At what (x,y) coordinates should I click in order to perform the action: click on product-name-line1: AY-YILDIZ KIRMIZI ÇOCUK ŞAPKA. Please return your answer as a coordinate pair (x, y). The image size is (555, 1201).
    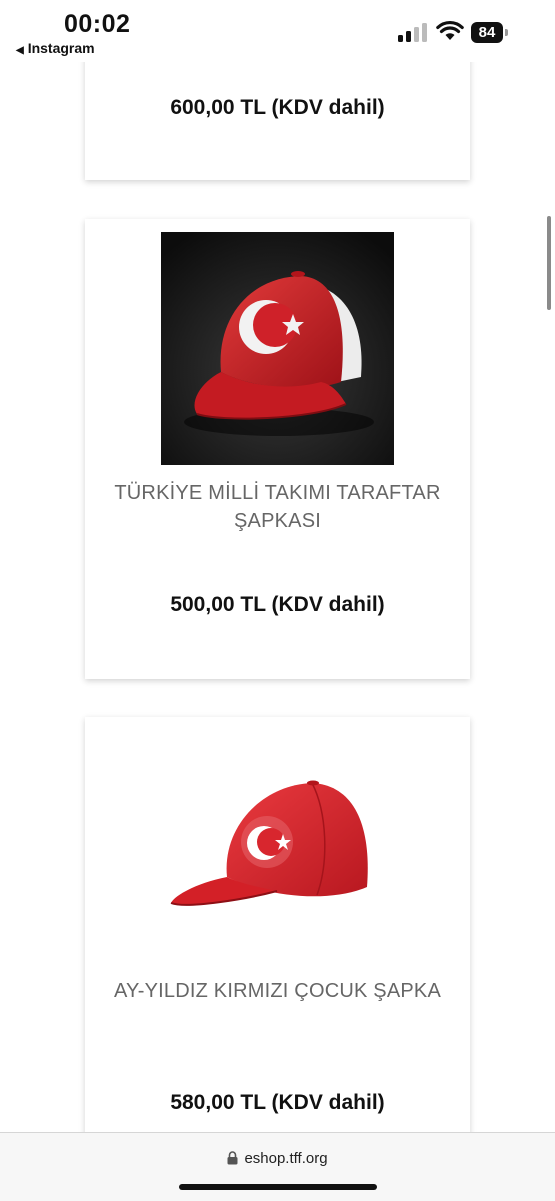
    Looking at the image, I should click on (277, 991).